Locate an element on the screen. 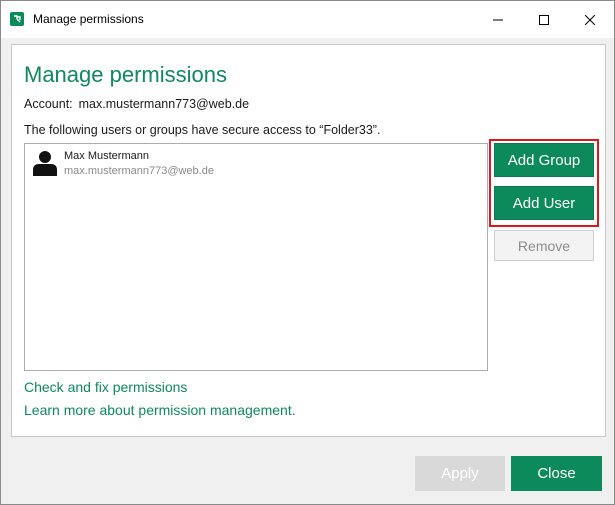 The height and width of the screenshot is (505, 615). close-window-button is located at coordinates (590, 19).